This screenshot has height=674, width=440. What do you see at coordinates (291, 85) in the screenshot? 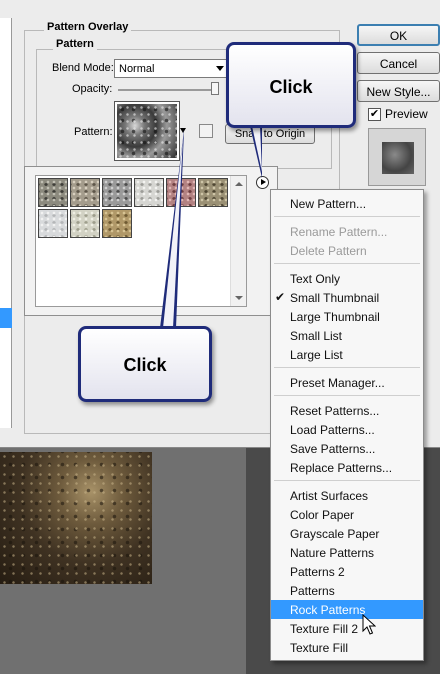
I see `click-callout-top: Click` at bounding box center [291, 85].